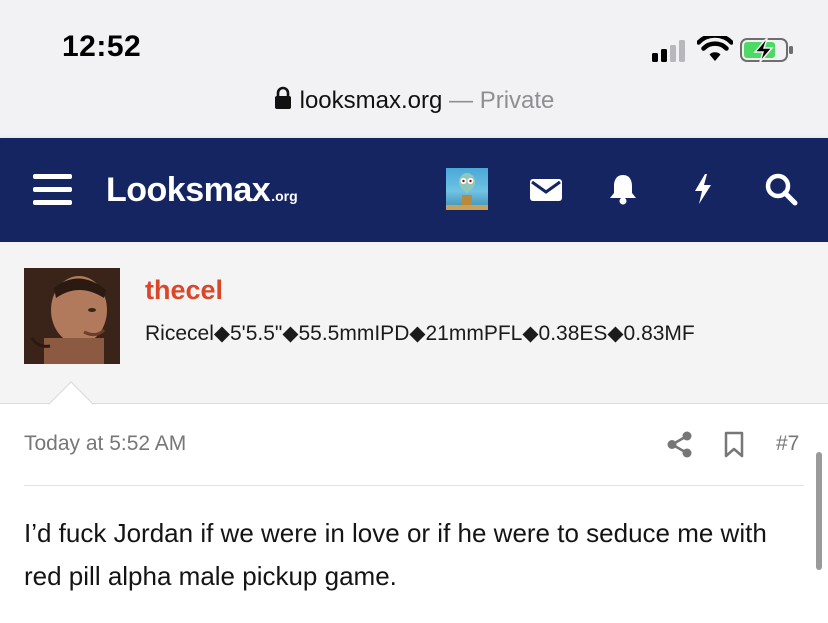 This screenshot has height=623, width=828. What do you see at coordinates (284, 196) in the screenshot?
I see `logo-tld: .org` at bounding box center [284, 196].